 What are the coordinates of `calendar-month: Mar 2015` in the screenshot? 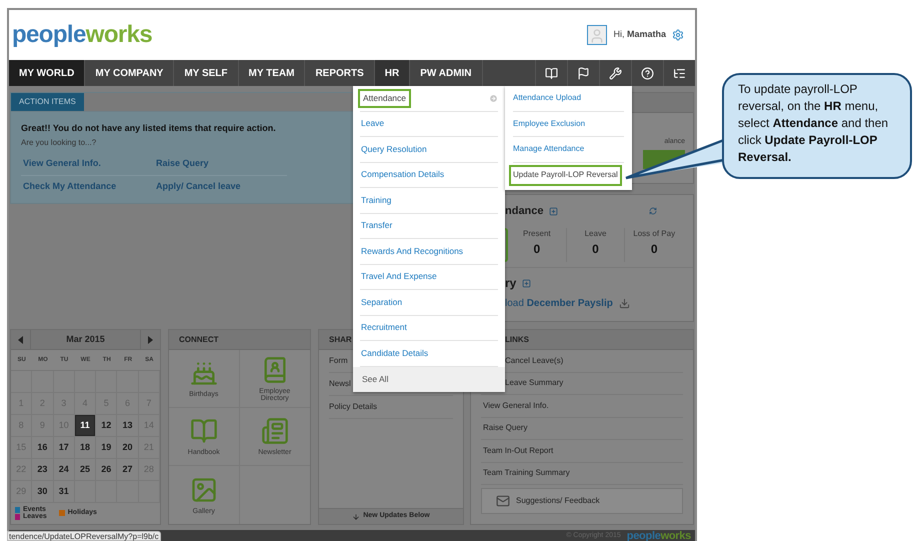 It's located at (85, 339).